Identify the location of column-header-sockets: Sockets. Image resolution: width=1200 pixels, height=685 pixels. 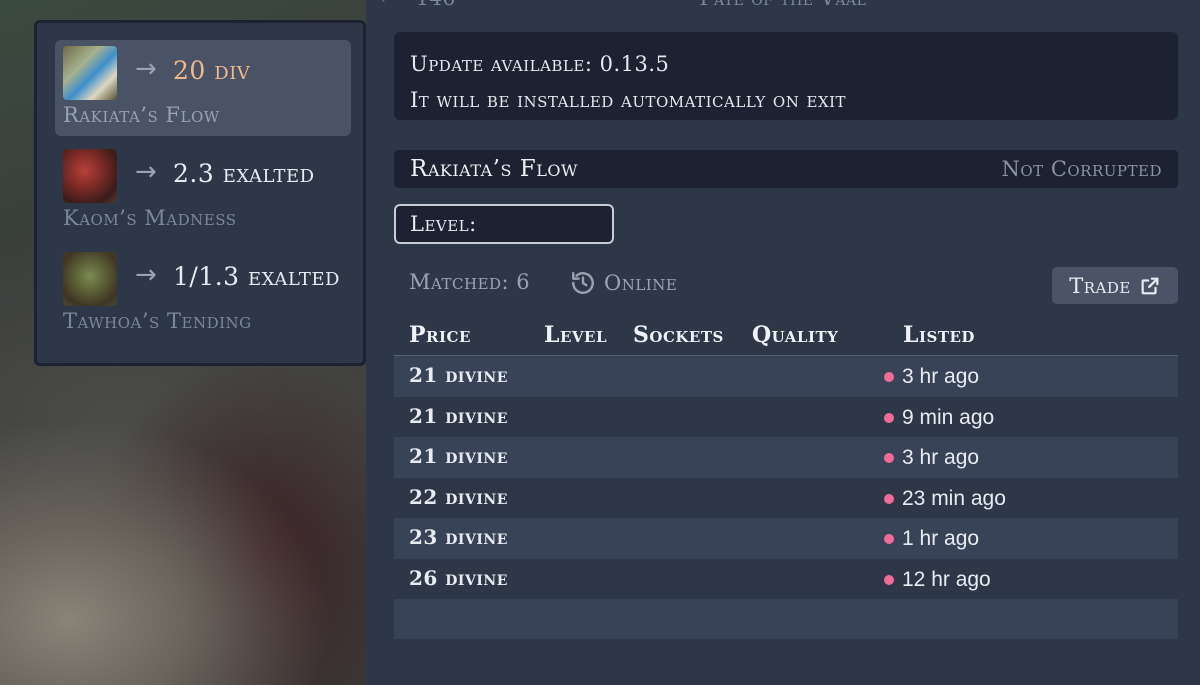
(678, 335).